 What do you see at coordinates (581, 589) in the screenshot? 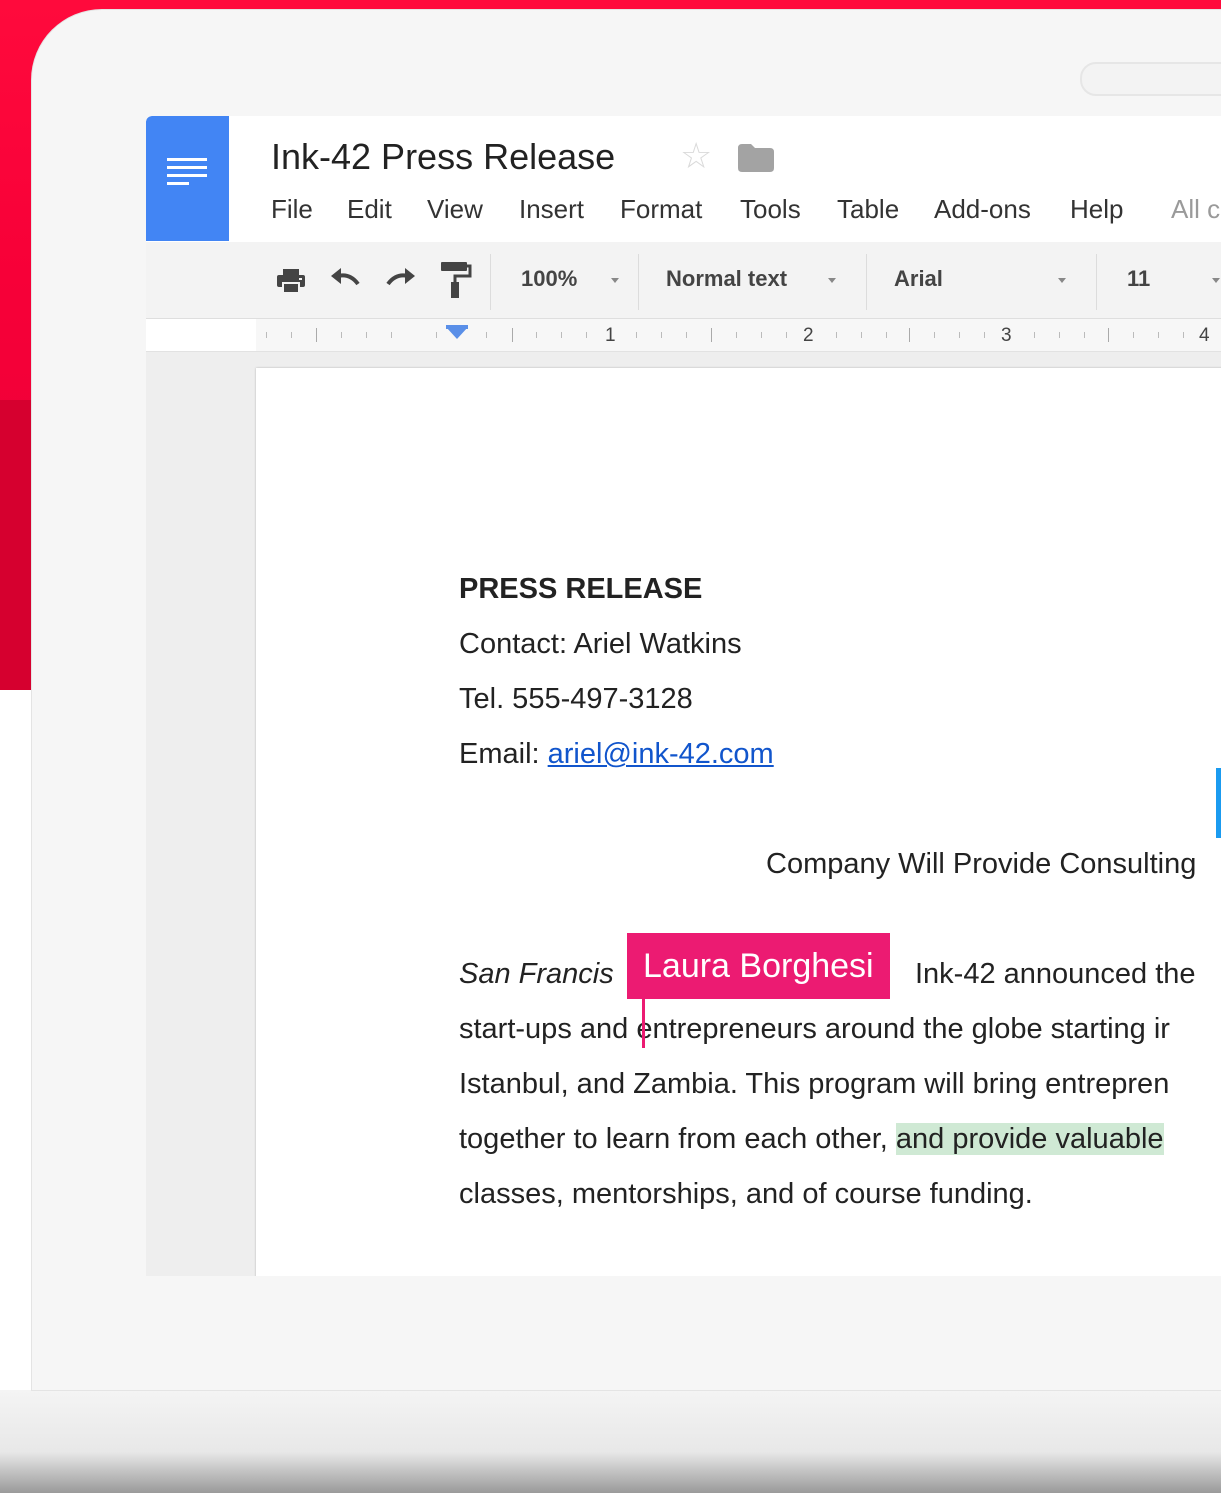
I see `doc-heading: PRESS RELEASE` at bounding box center [581, 589].